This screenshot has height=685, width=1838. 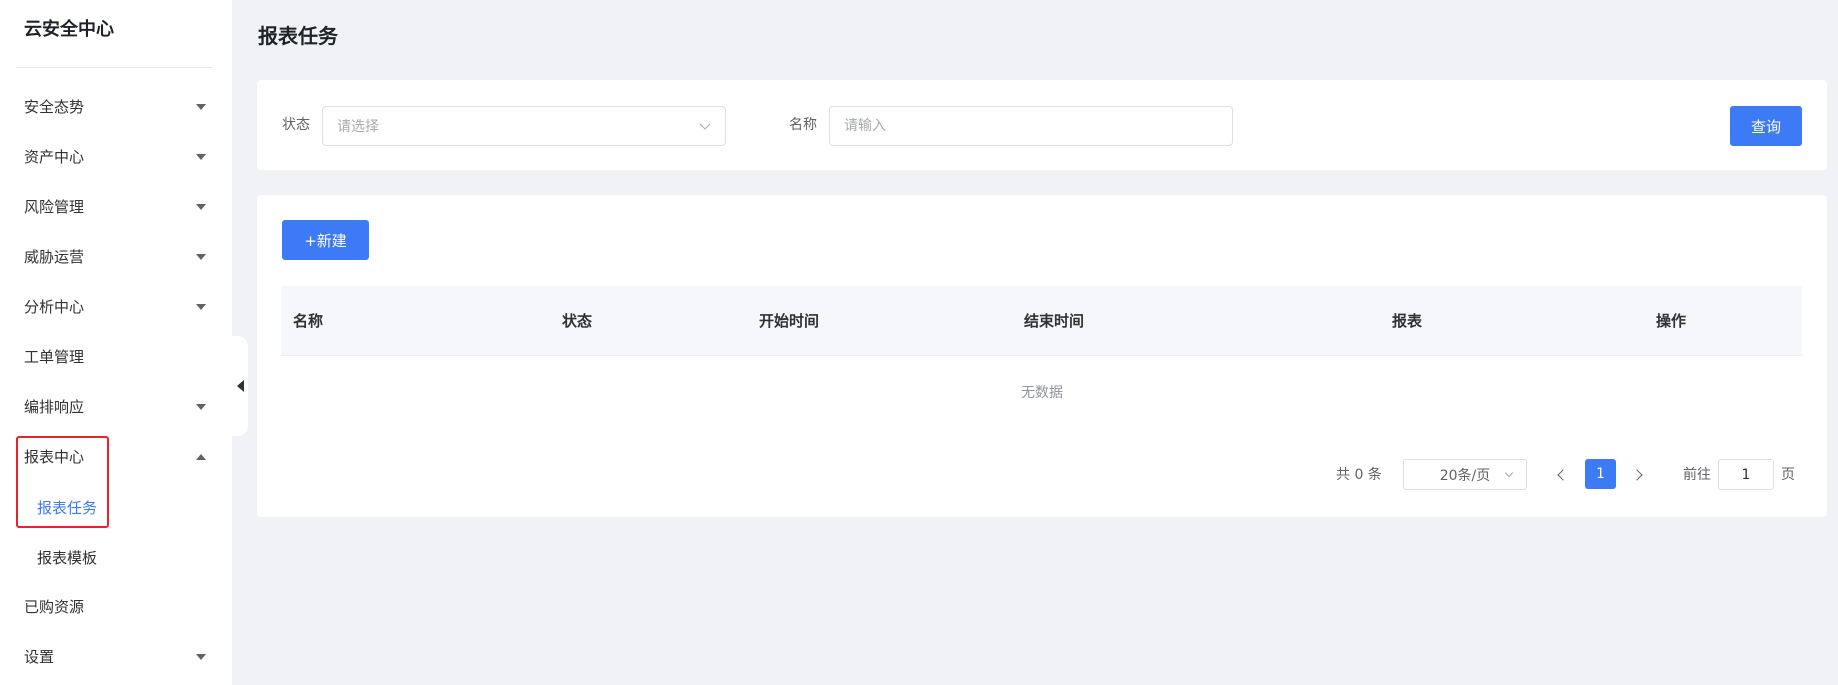 What do you see at coordinates (54, 307) in the screenshot?
I see `sidebar-item-label: 分析中心` at bounding box center [54, 307].